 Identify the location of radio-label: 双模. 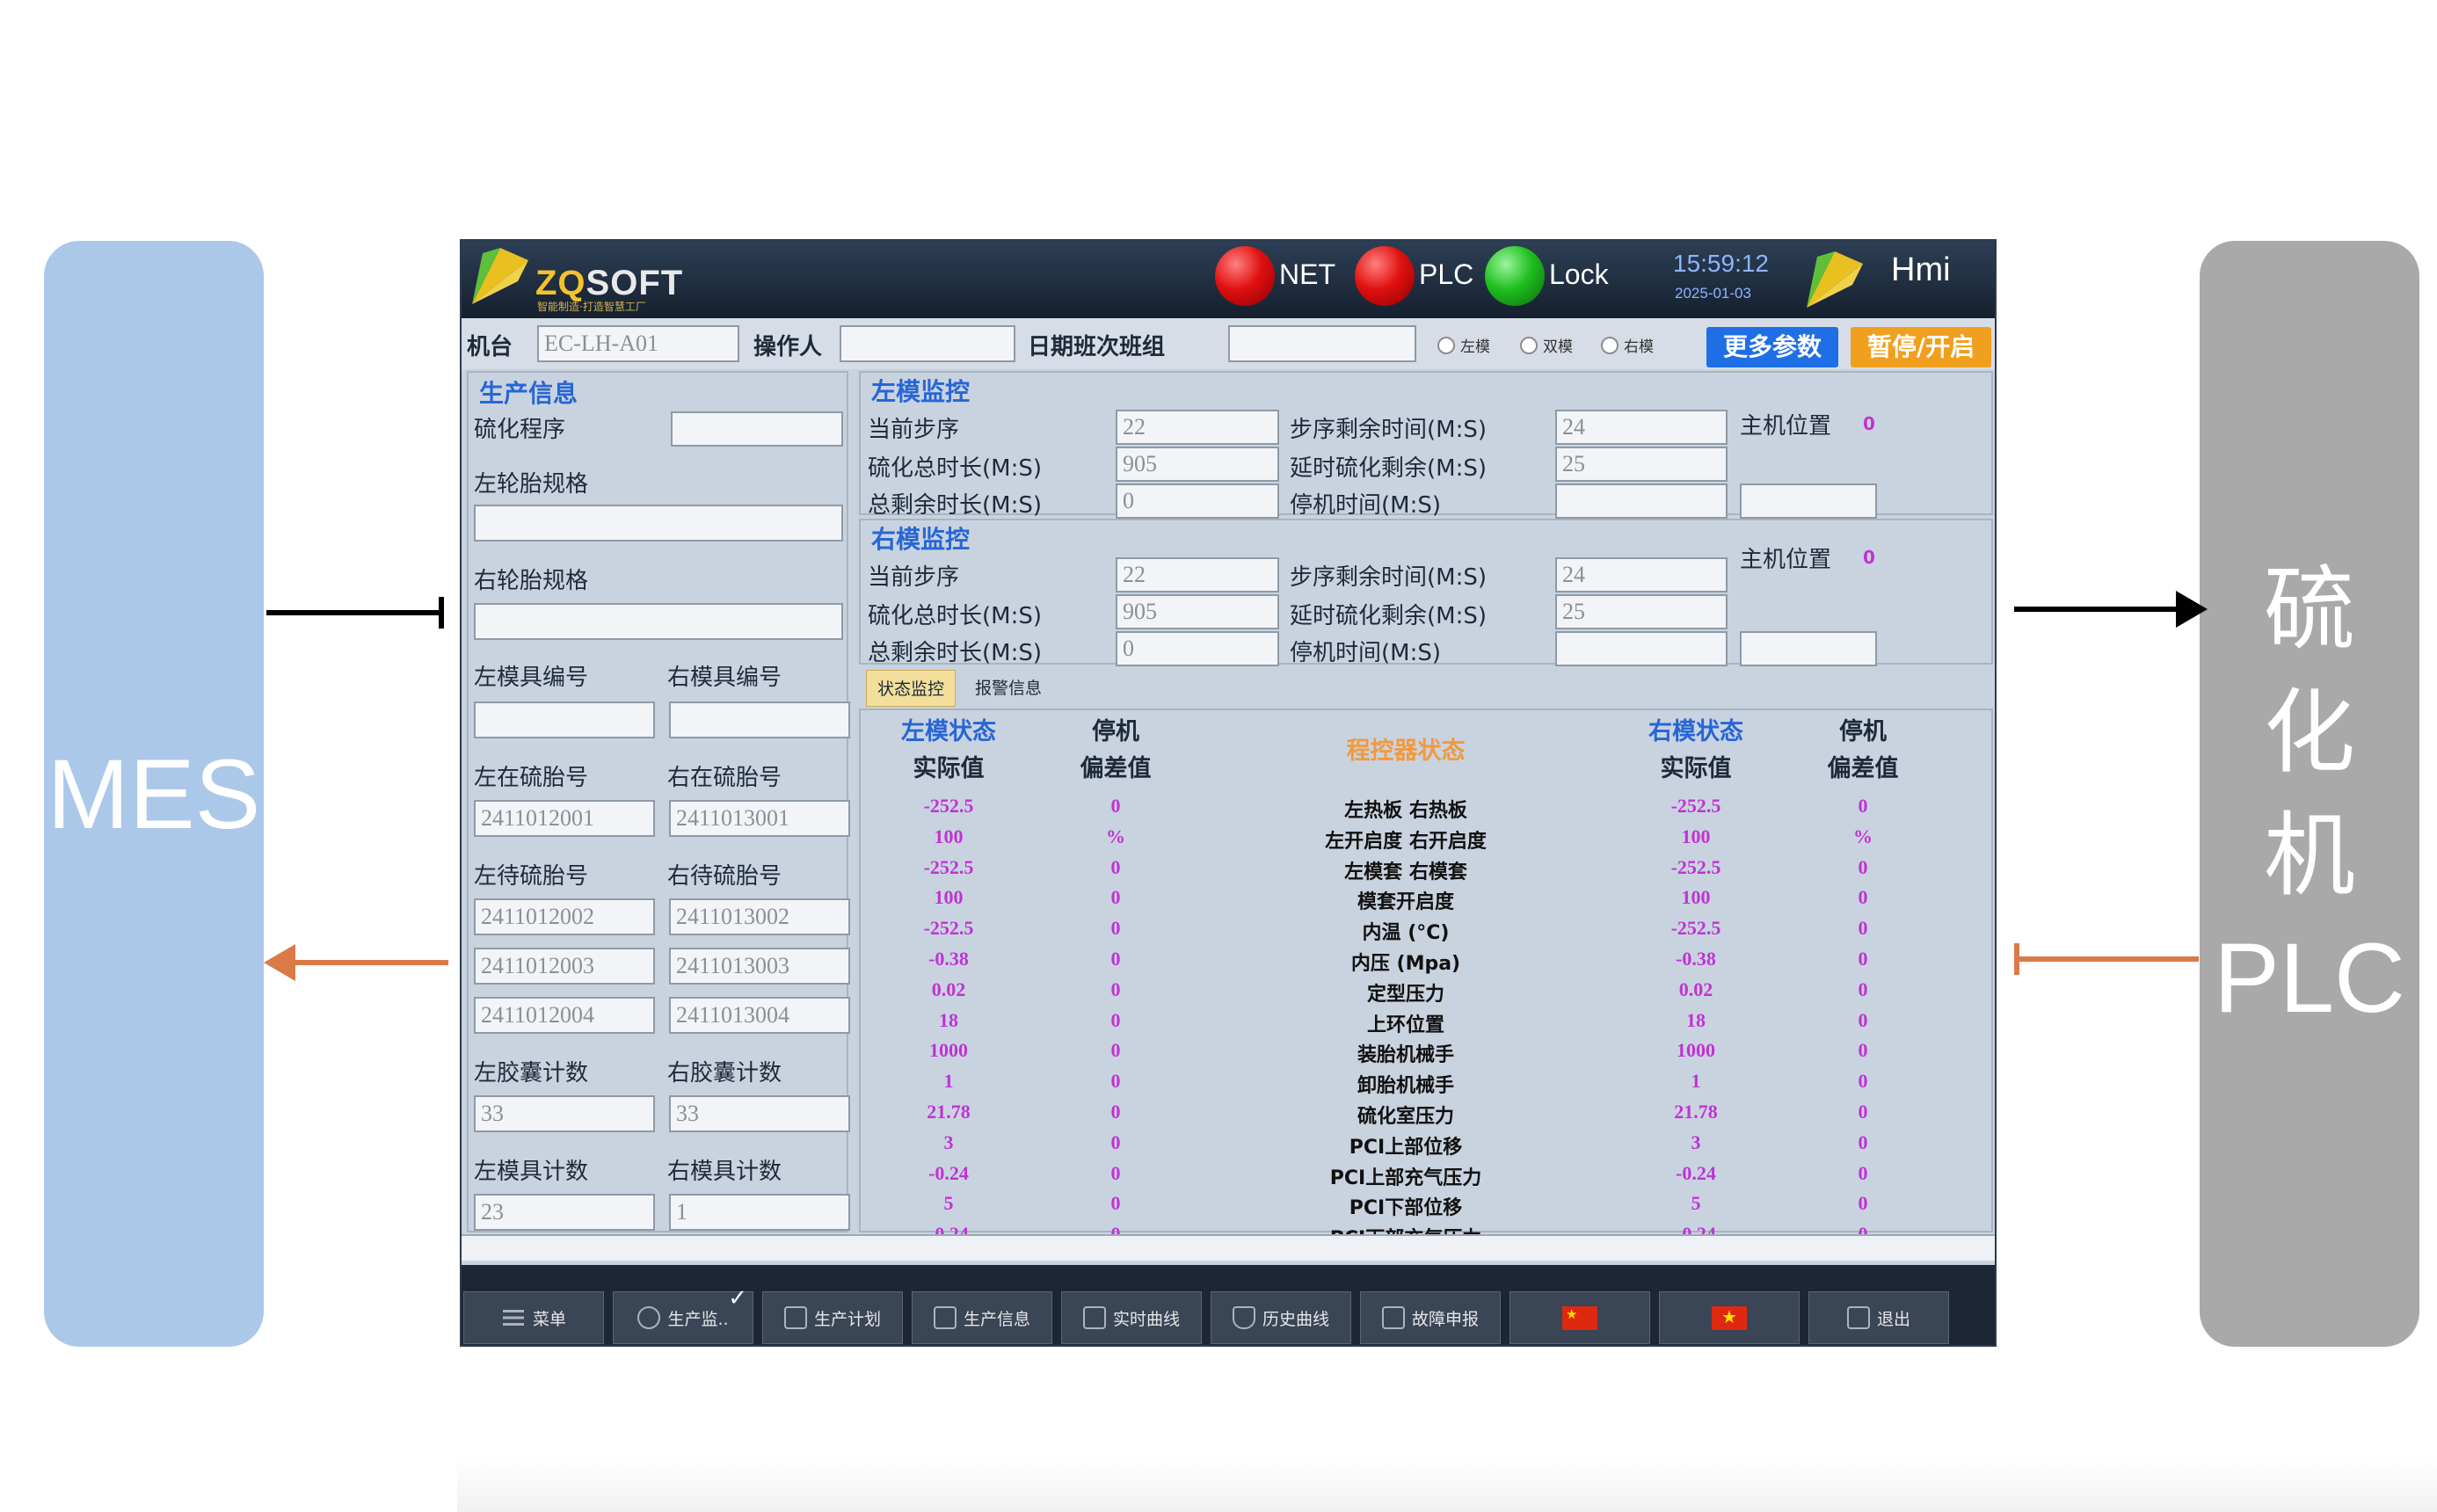
(1558, 347).